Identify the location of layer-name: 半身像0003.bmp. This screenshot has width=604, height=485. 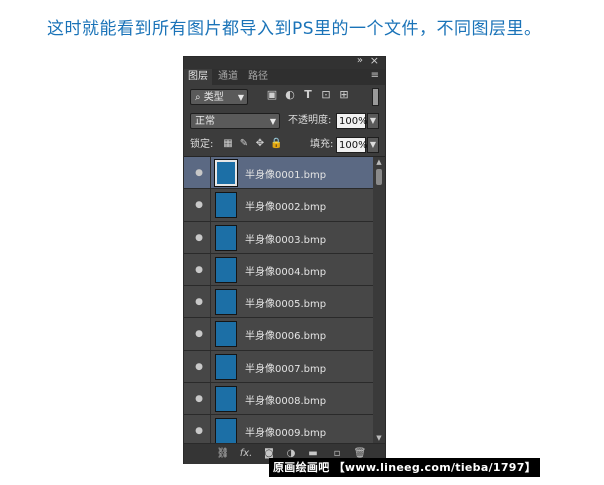
(286, 240).